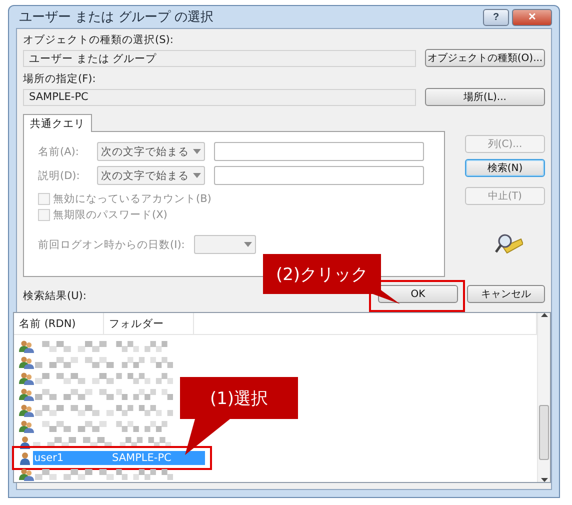  I want to click on side-button: 検索(N), so click(505, 168).